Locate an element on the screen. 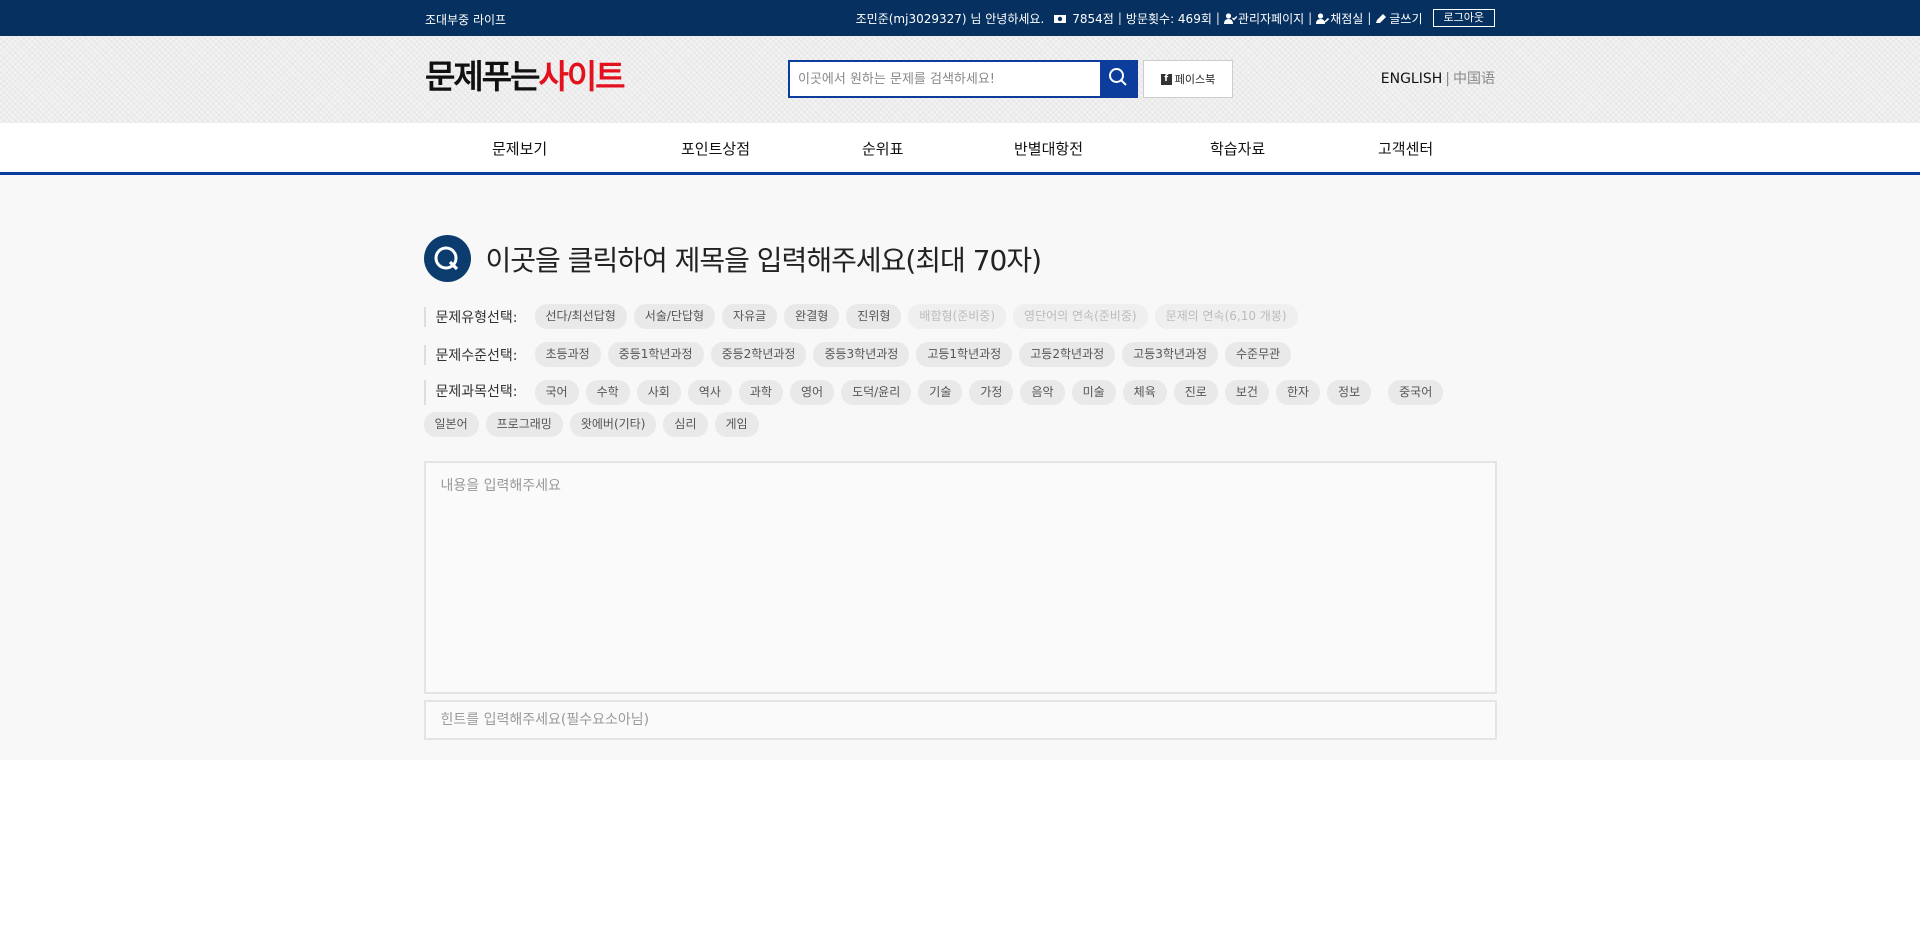 This screenshot has width=1920, height=937. subject-label: 문제과목선택: is located at coordinates (475, 392).